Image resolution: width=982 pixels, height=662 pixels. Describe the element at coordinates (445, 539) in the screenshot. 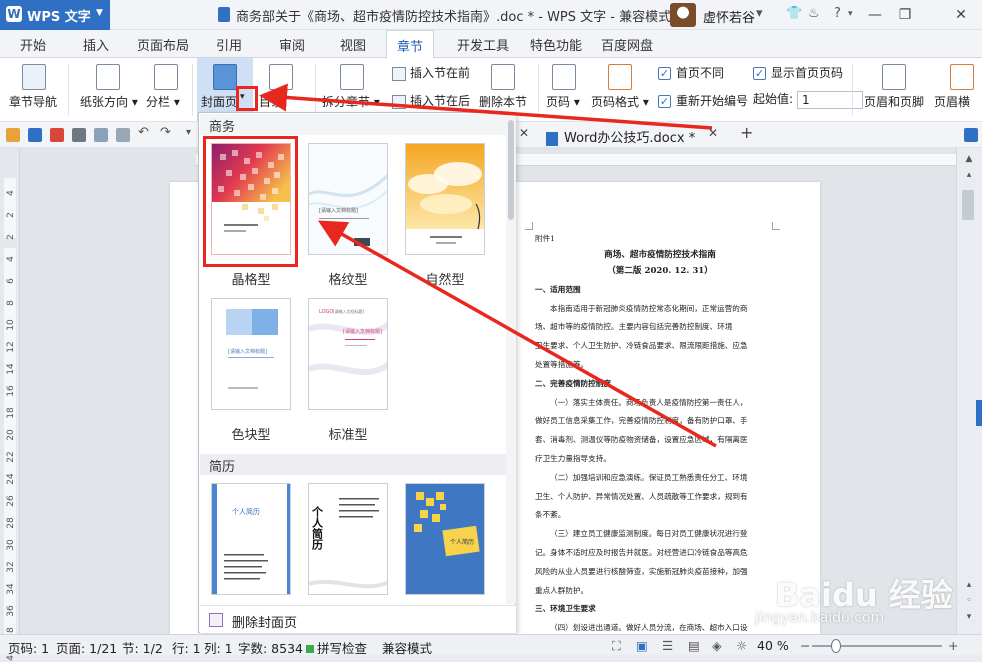

I see `resume-template-sticky: 个人简历` at that location.